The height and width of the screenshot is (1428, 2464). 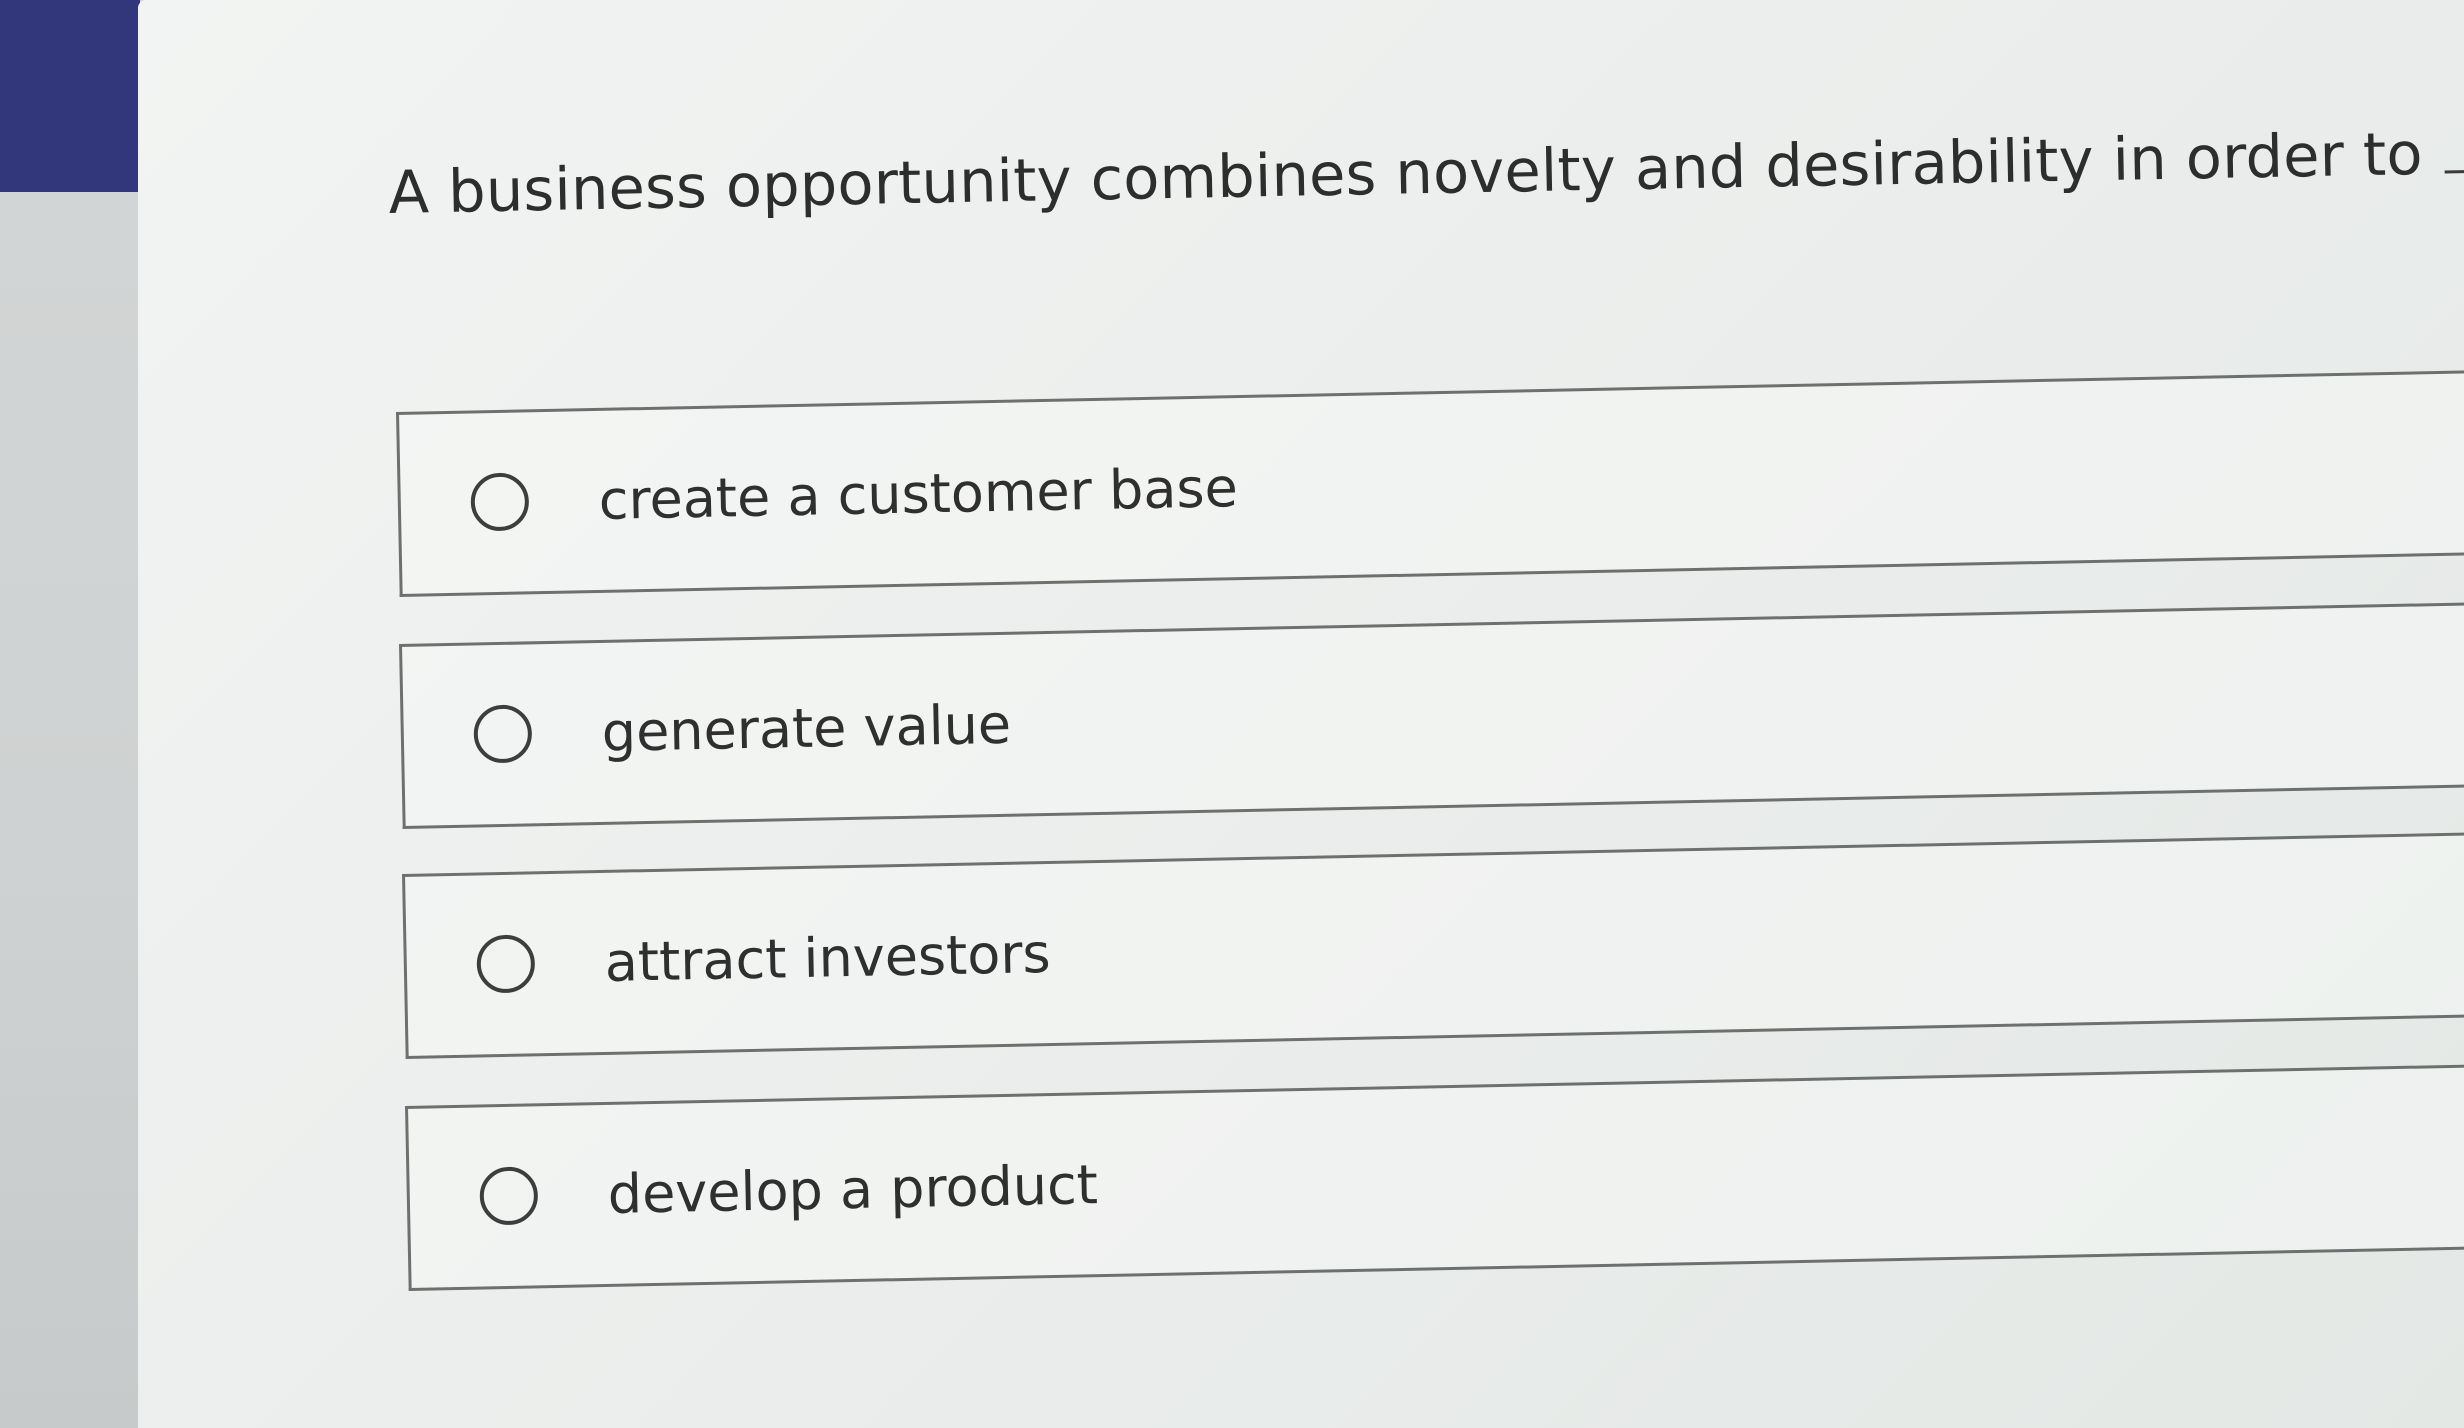 What do you see at coordinates (1431, 715) in the screenshot?
I see `option-generate-value: generate value` at bounding box center [1431, 715].